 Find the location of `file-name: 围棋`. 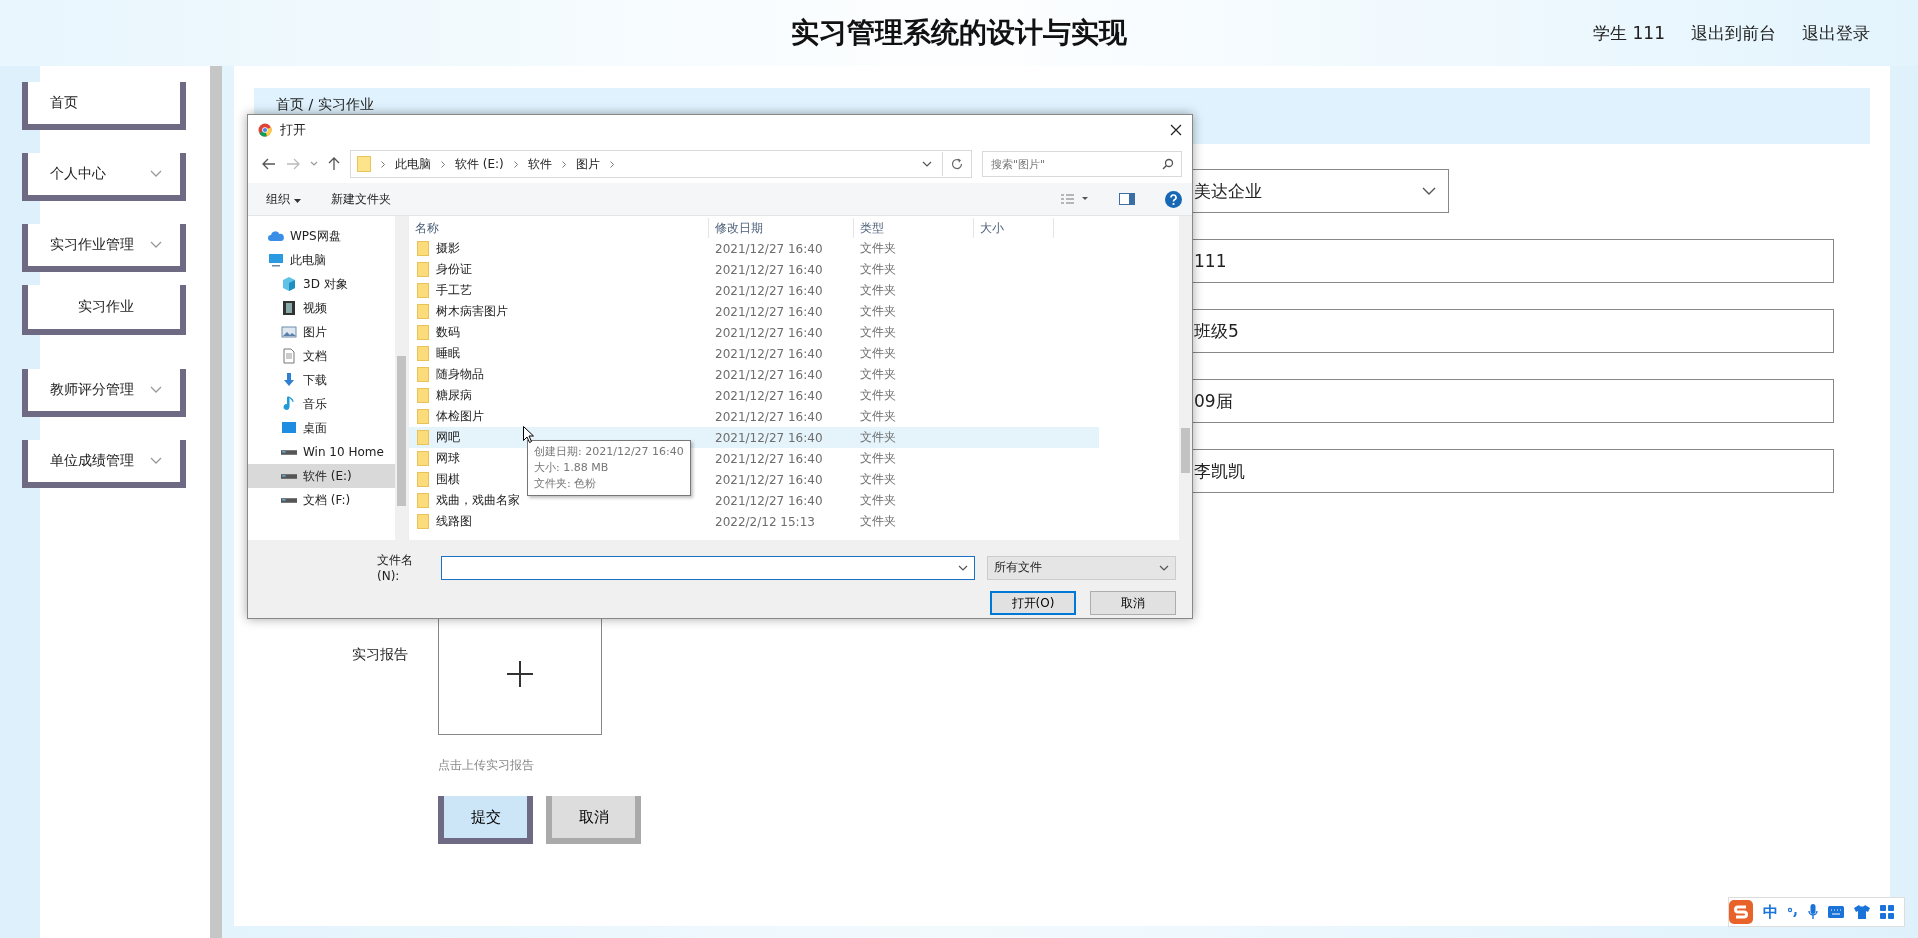

file-name: 围棋 is located at coordinates (448, 479).